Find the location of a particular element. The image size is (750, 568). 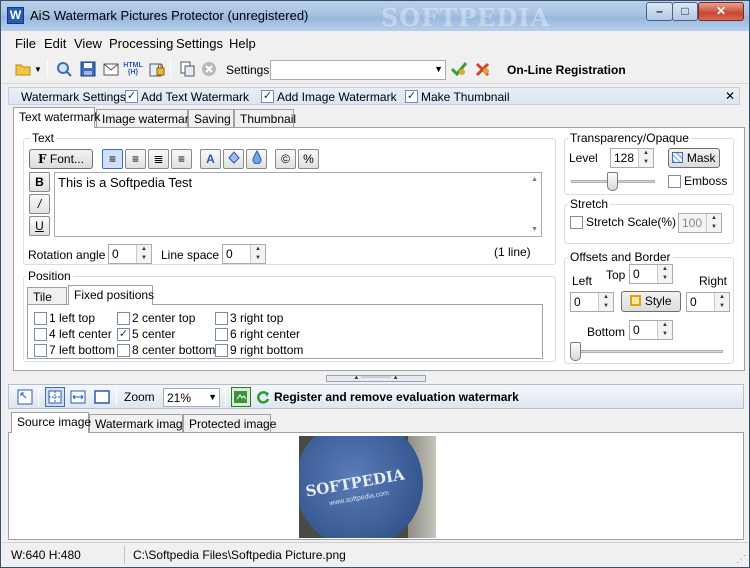

tab-protected-image: Protected image is located at coordinates (229, 423).